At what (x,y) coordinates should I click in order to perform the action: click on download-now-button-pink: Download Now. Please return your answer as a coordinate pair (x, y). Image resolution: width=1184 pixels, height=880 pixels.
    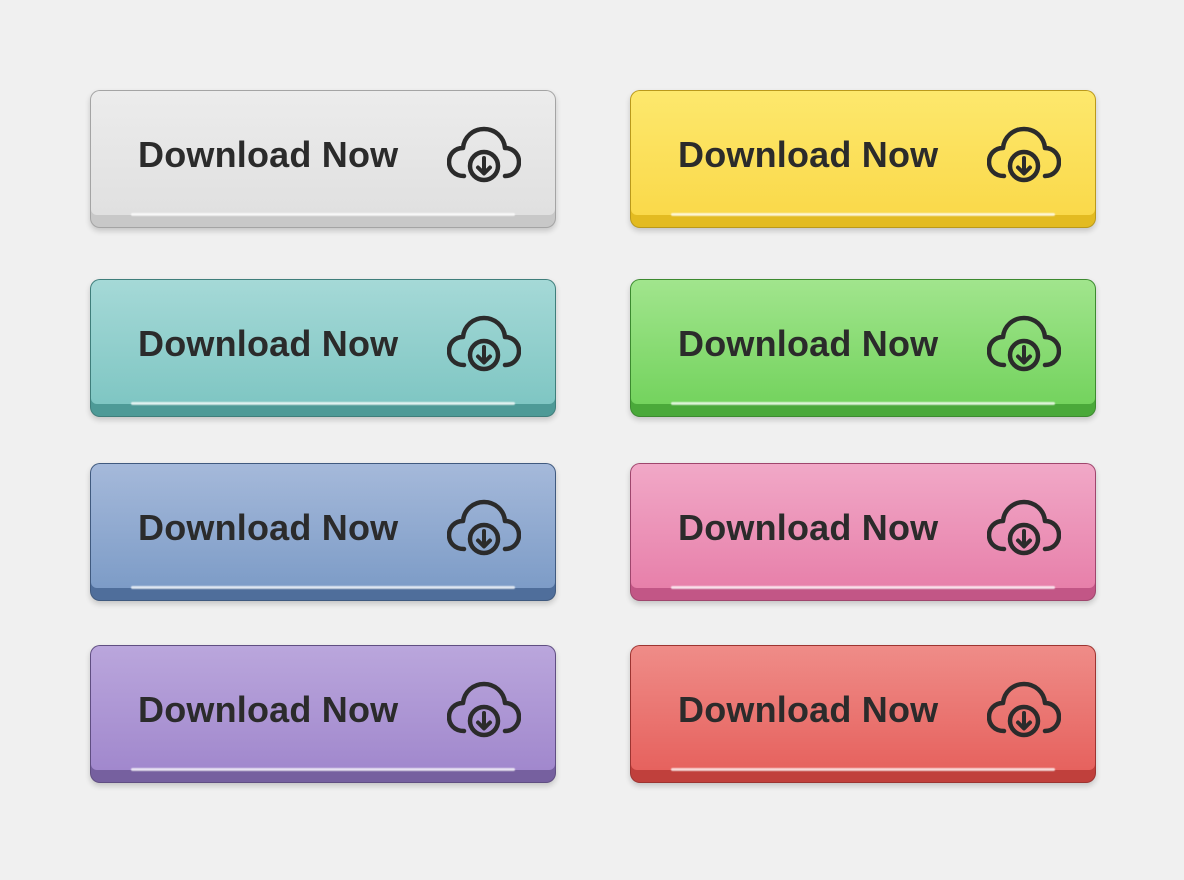
    Looking at the image, I should click on (863, 532).